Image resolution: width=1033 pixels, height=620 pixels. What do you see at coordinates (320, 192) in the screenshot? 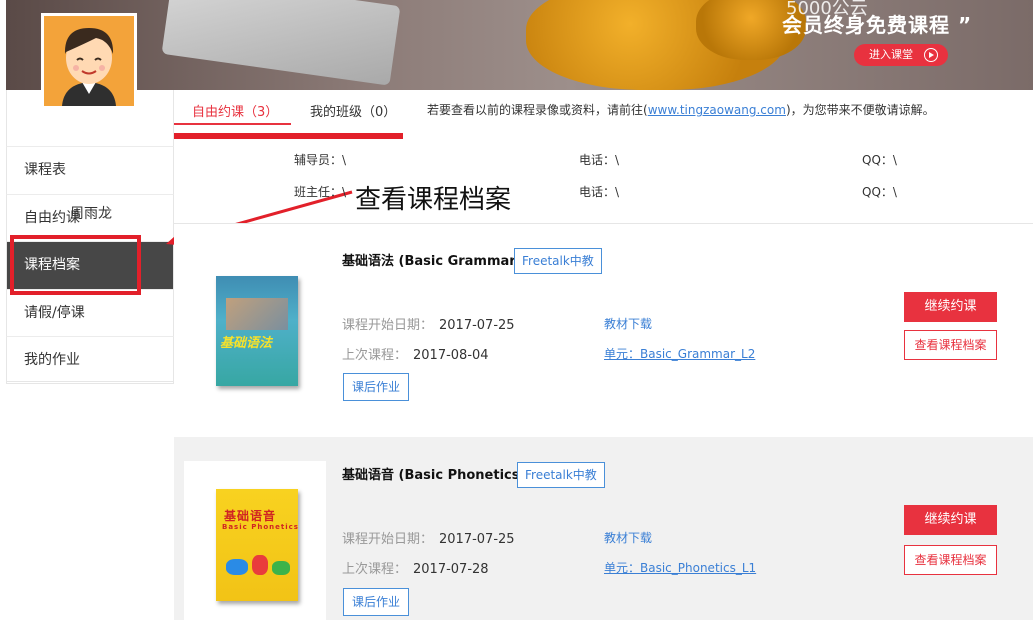
I see `teacher-label: 班主任：\` at bounding box center [320, 192].